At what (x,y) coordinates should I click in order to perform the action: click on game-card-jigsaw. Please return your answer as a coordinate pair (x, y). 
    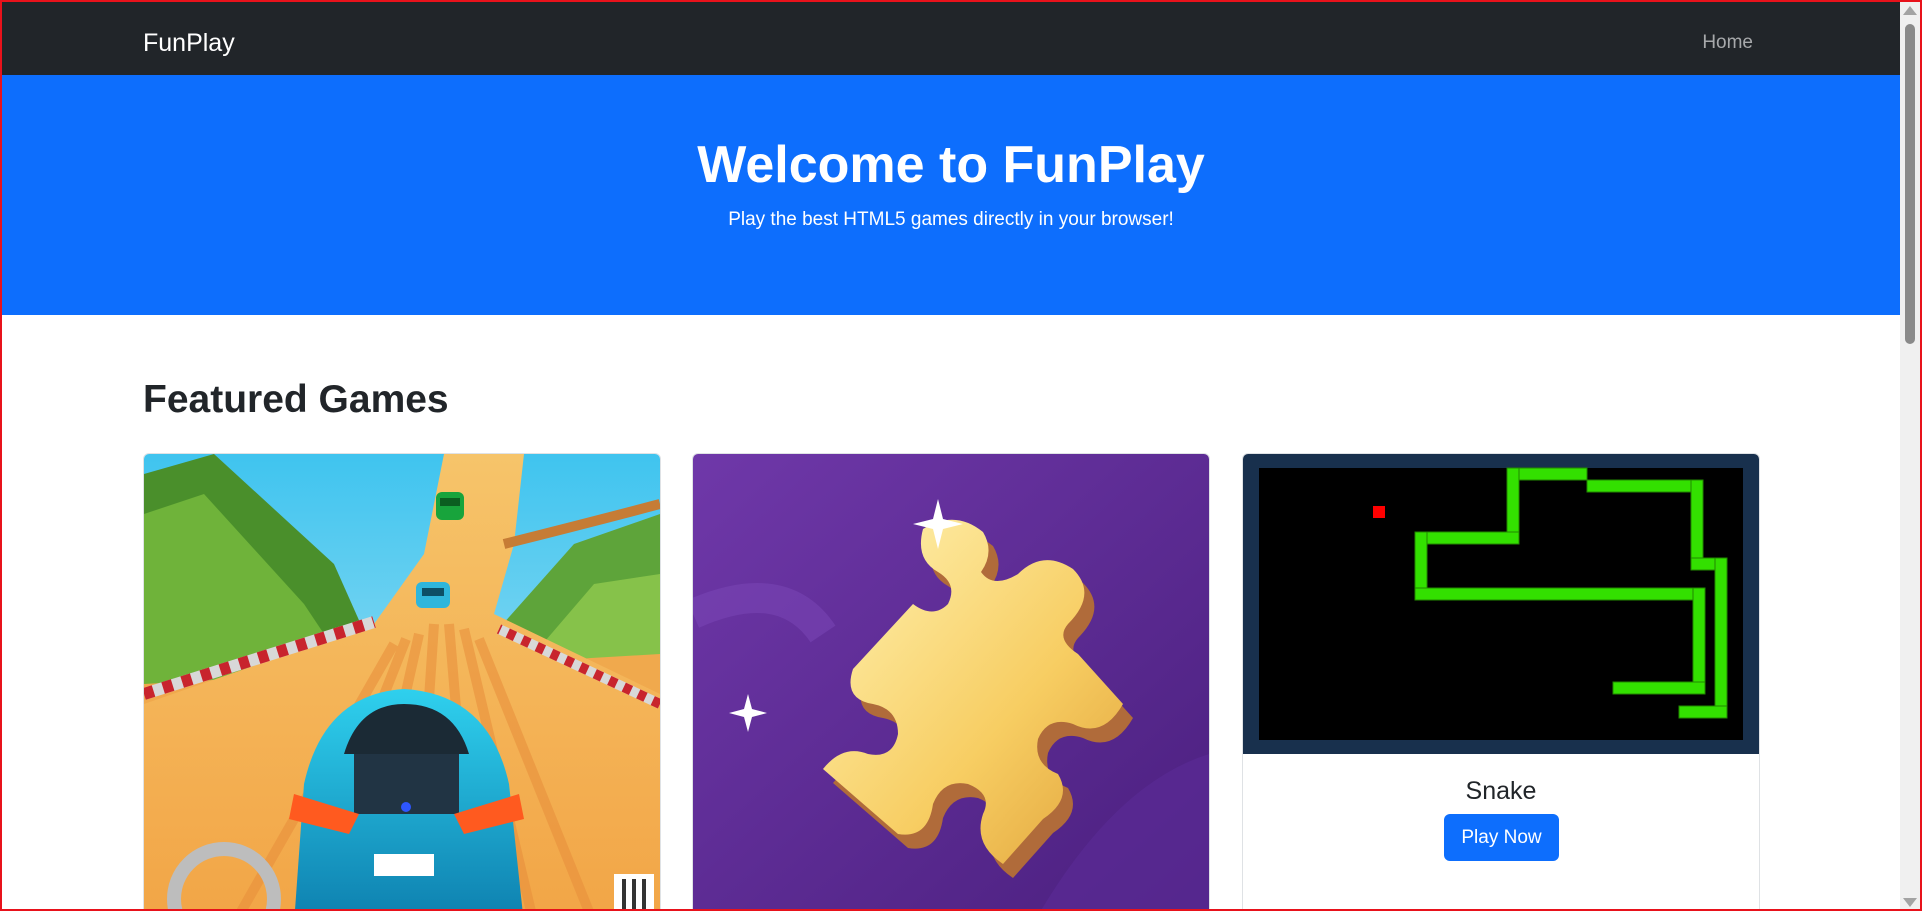
    Looking at the image, I should click on (951, 681).